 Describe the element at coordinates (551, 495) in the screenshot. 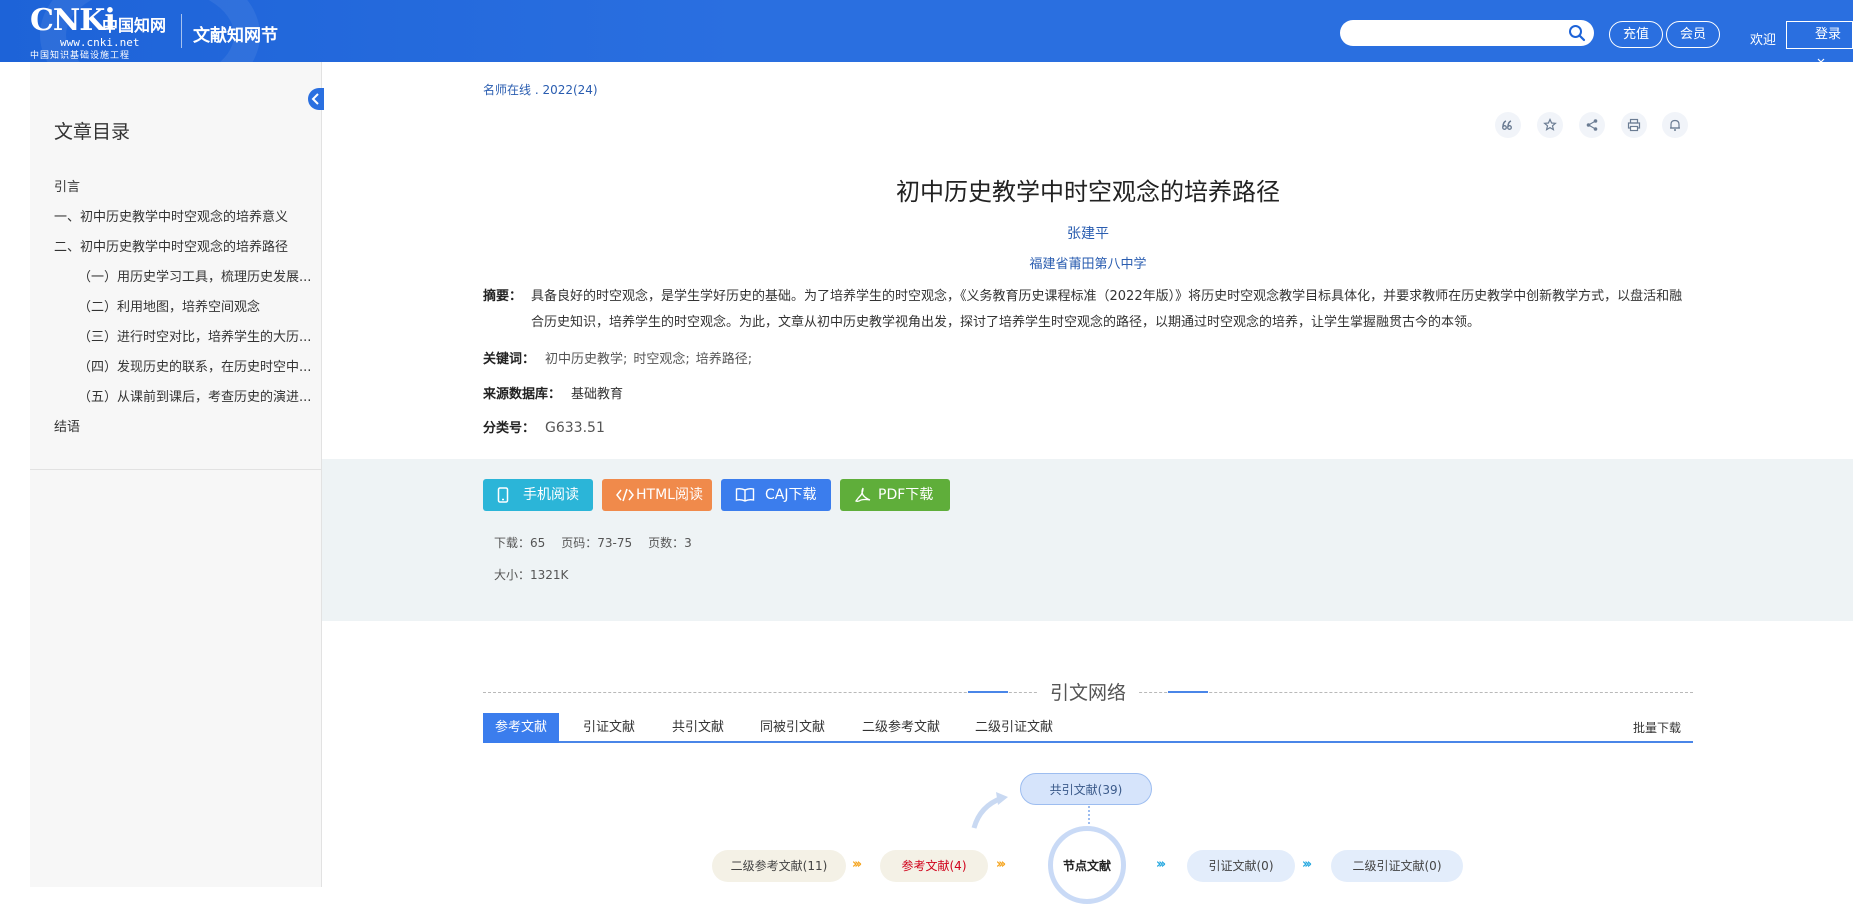

I see `mobile-read-label: 手机阅读` at that location.